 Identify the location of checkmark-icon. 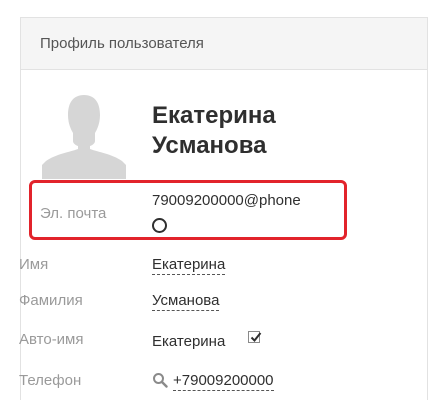
(256, 337).